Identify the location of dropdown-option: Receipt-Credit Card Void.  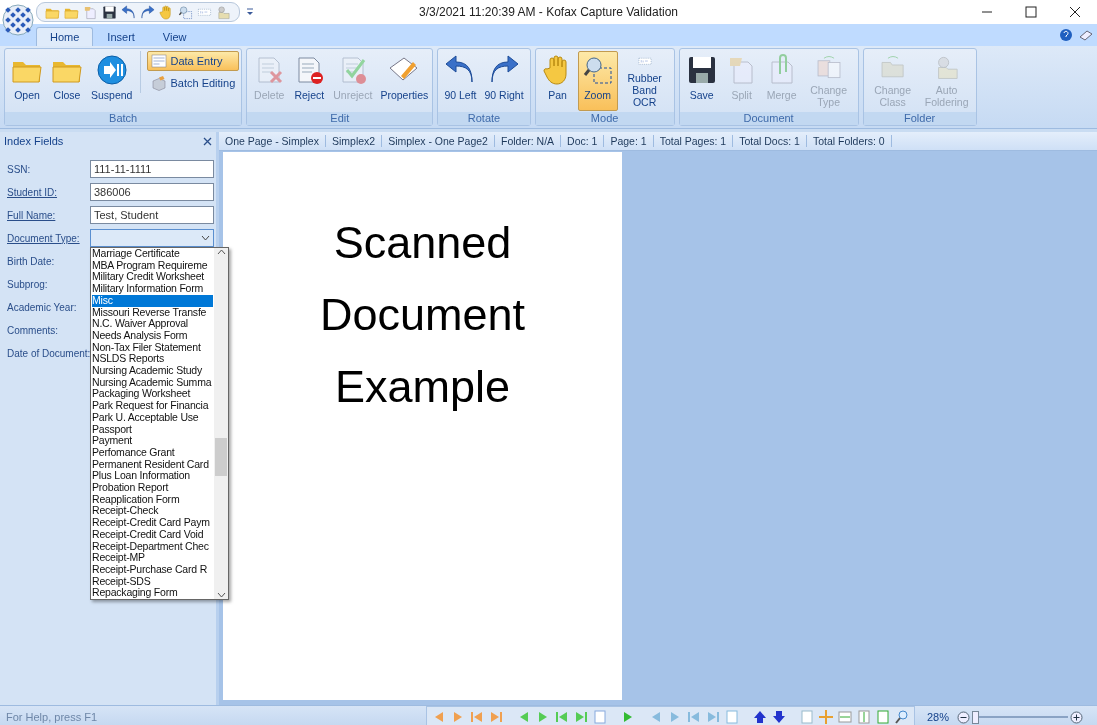
(153, 534).